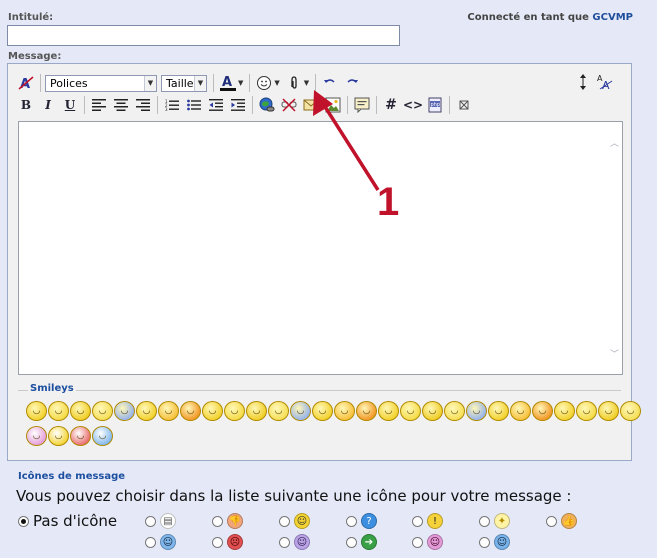 This screenshot has height=558, width=657. Describe the element at coordinates (350, 146) in the screenshot. I see `annotation-arrow-line` at that location.